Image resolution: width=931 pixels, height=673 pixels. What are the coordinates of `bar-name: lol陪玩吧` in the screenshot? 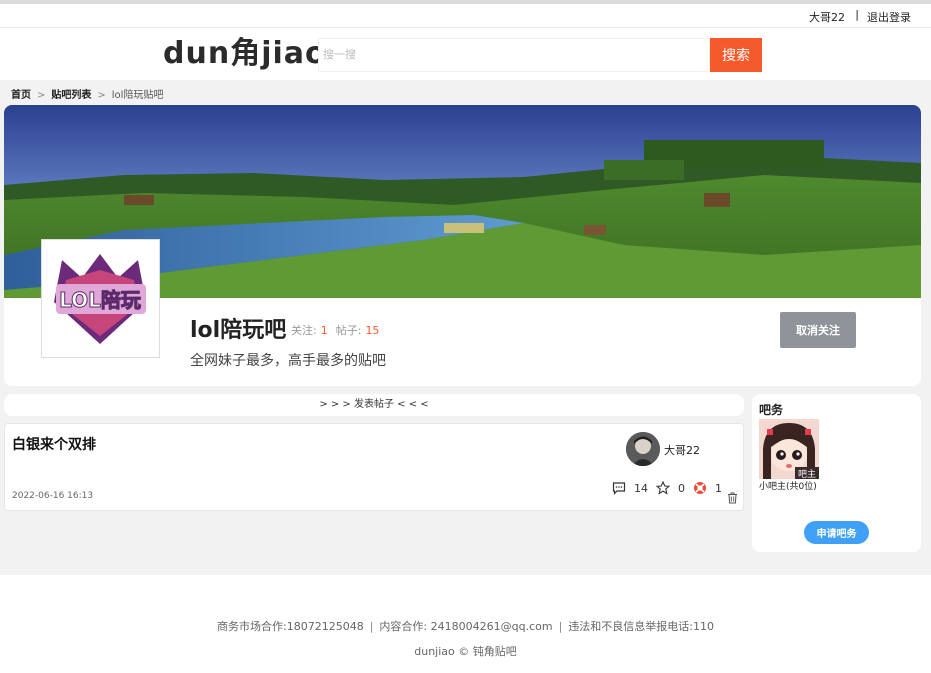 It's located at (238, 330).